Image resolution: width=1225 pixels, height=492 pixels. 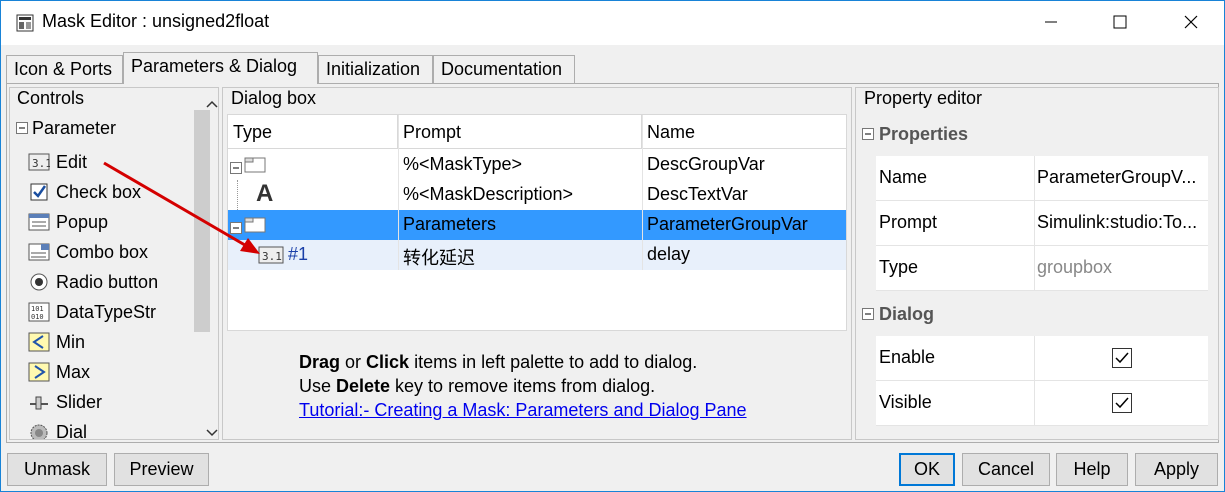 What do you see at coordinates (71, 341) in the screenshot?
I see `palette-item-label: Min` at bounding box center [71, 341].